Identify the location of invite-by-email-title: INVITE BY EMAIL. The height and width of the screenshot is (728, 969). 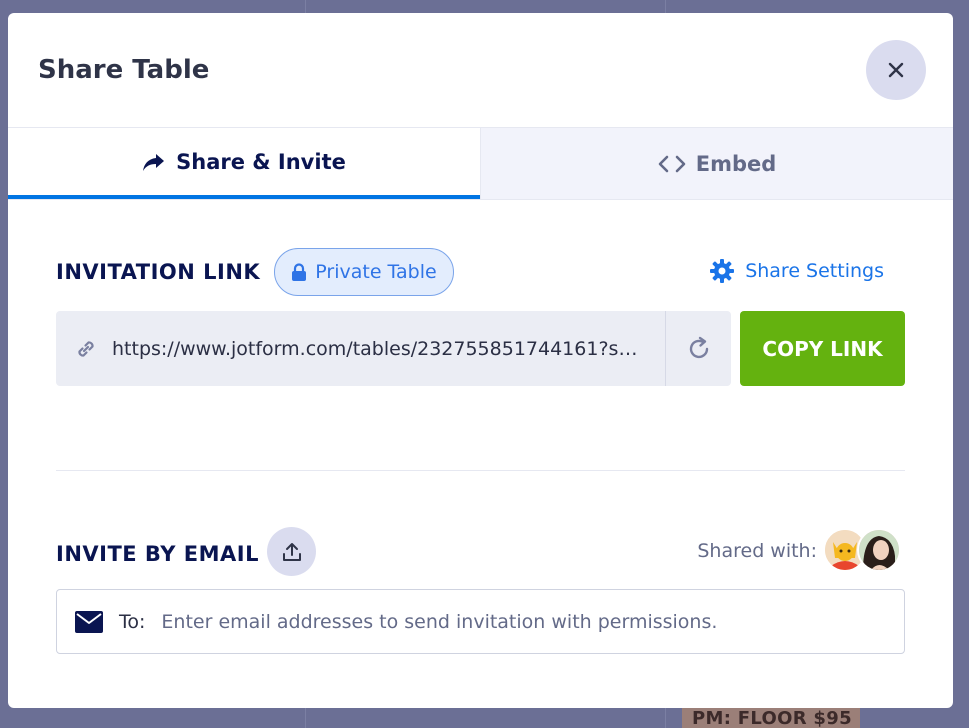
(158, 554).